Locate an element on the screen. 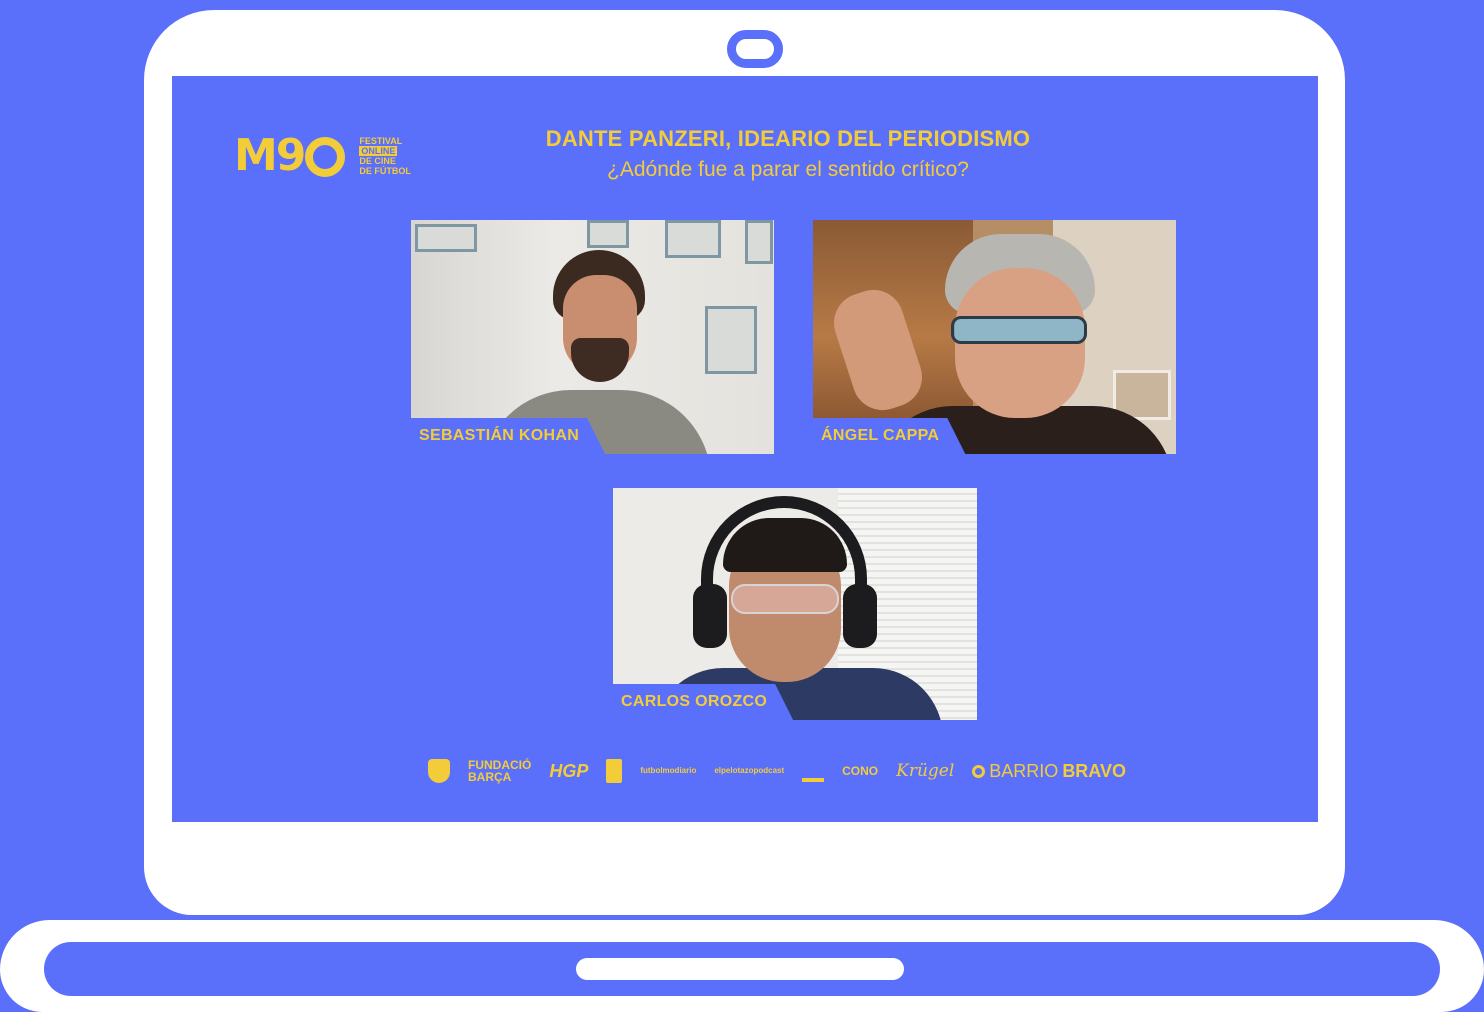 The height and width of the screenshot is (1012, 1484). sponsor-text: BRAVO is located at coordinates (1094, 771).